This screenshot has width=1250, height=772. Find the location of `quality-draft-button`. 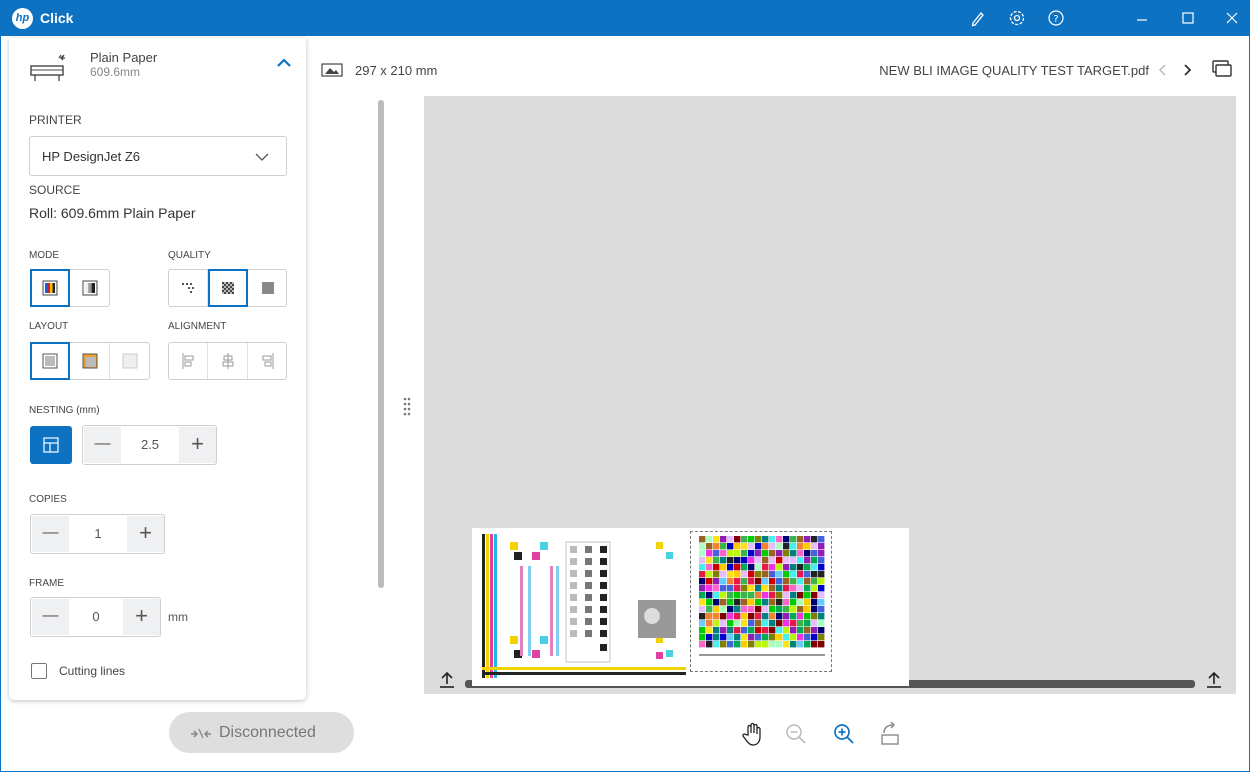

quality-draft-button is located at coordinates (188, 288).